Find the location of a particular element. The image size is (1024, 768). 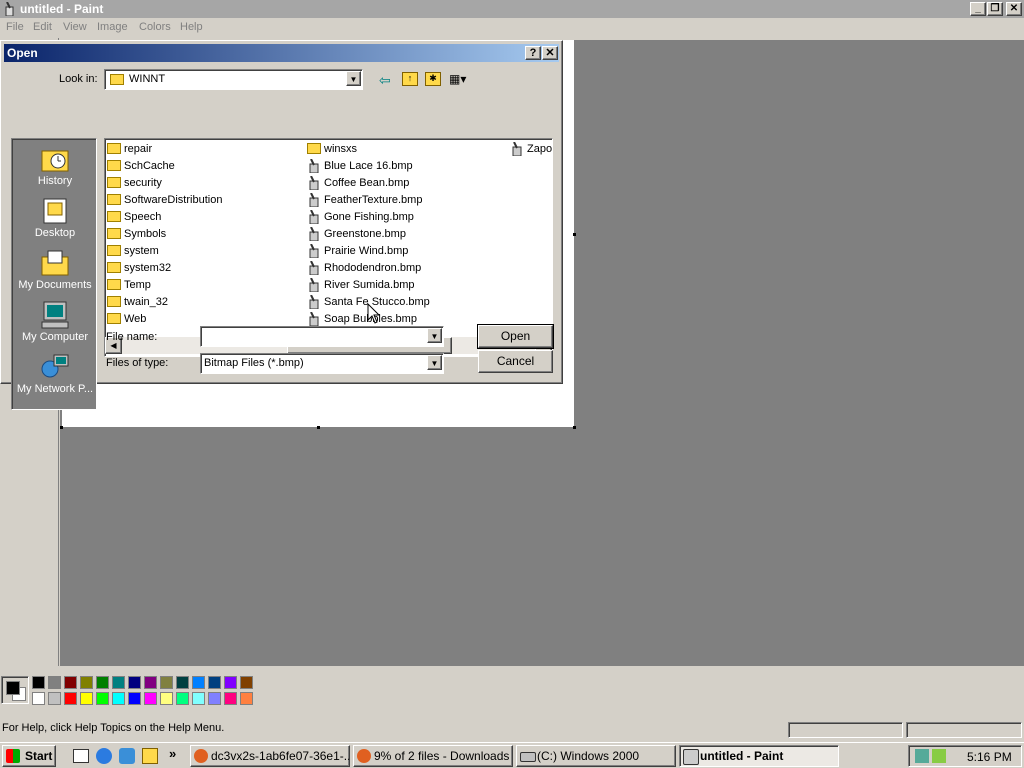

network-tray-icon is located at coordinates (922, 756).